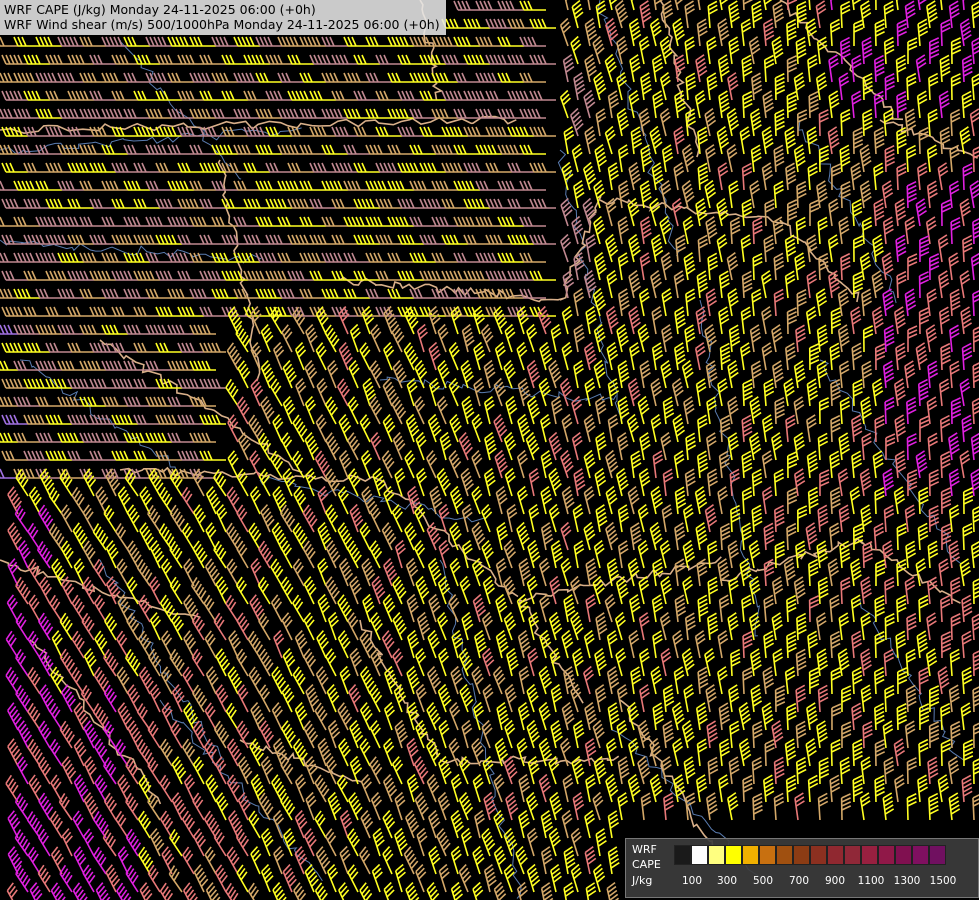  I want to click on legend-title-units: J/kg, so click(642, 880).